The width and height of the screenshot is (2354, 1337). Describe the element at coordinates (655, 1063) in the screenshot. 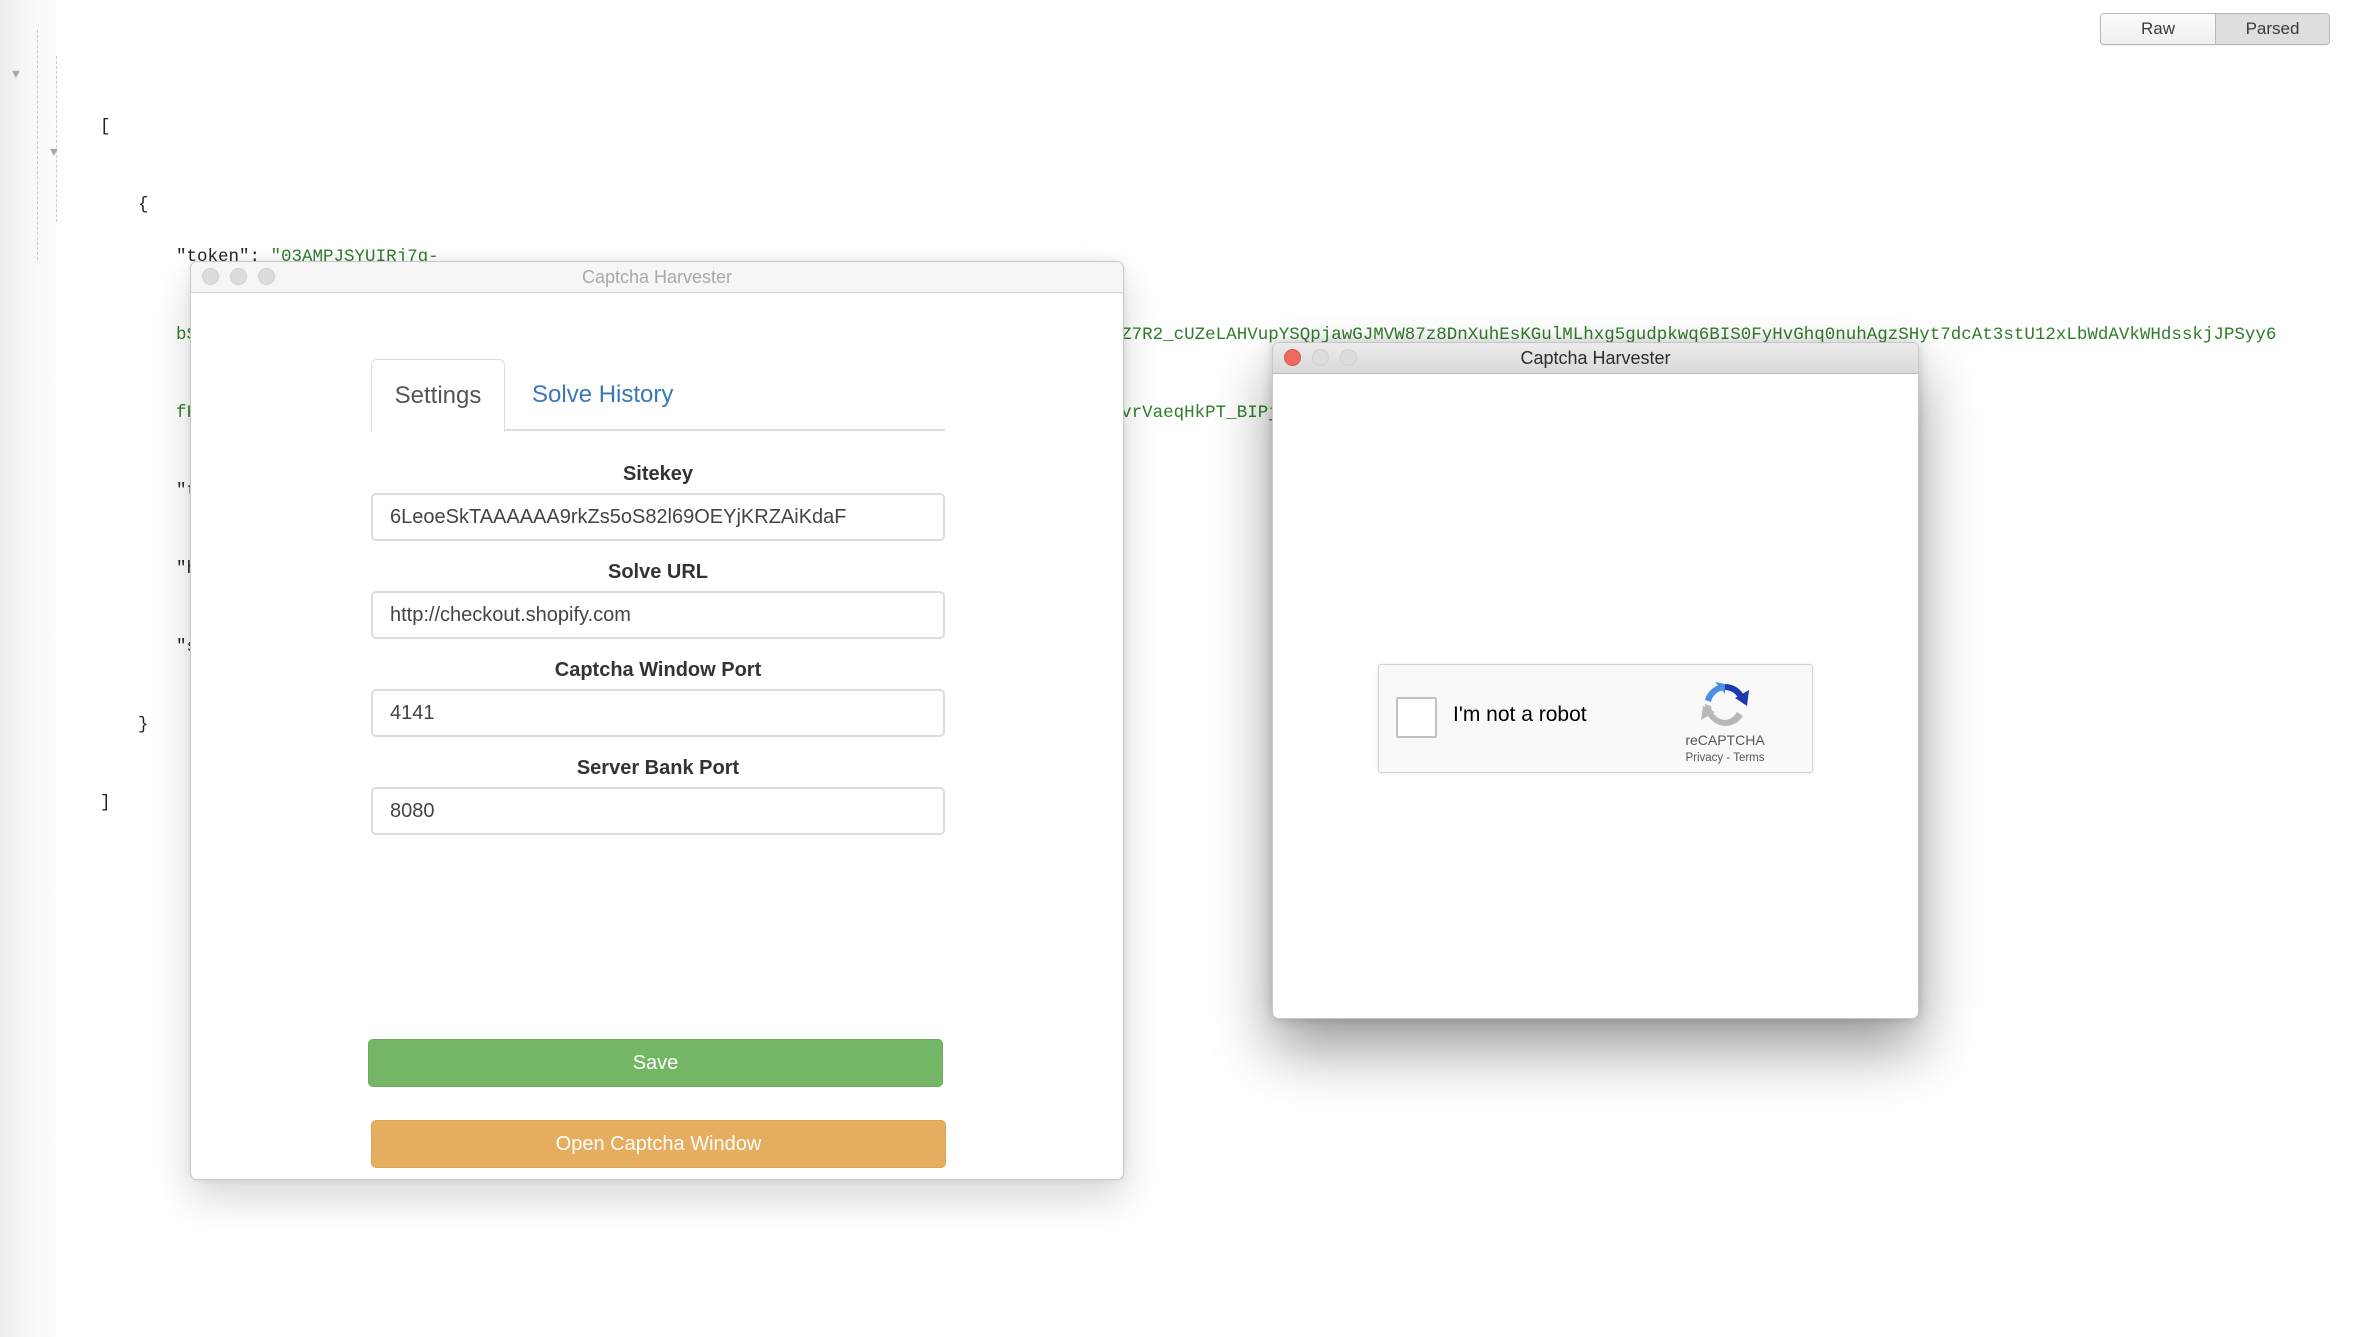

I see `save-button: Save` at that location.